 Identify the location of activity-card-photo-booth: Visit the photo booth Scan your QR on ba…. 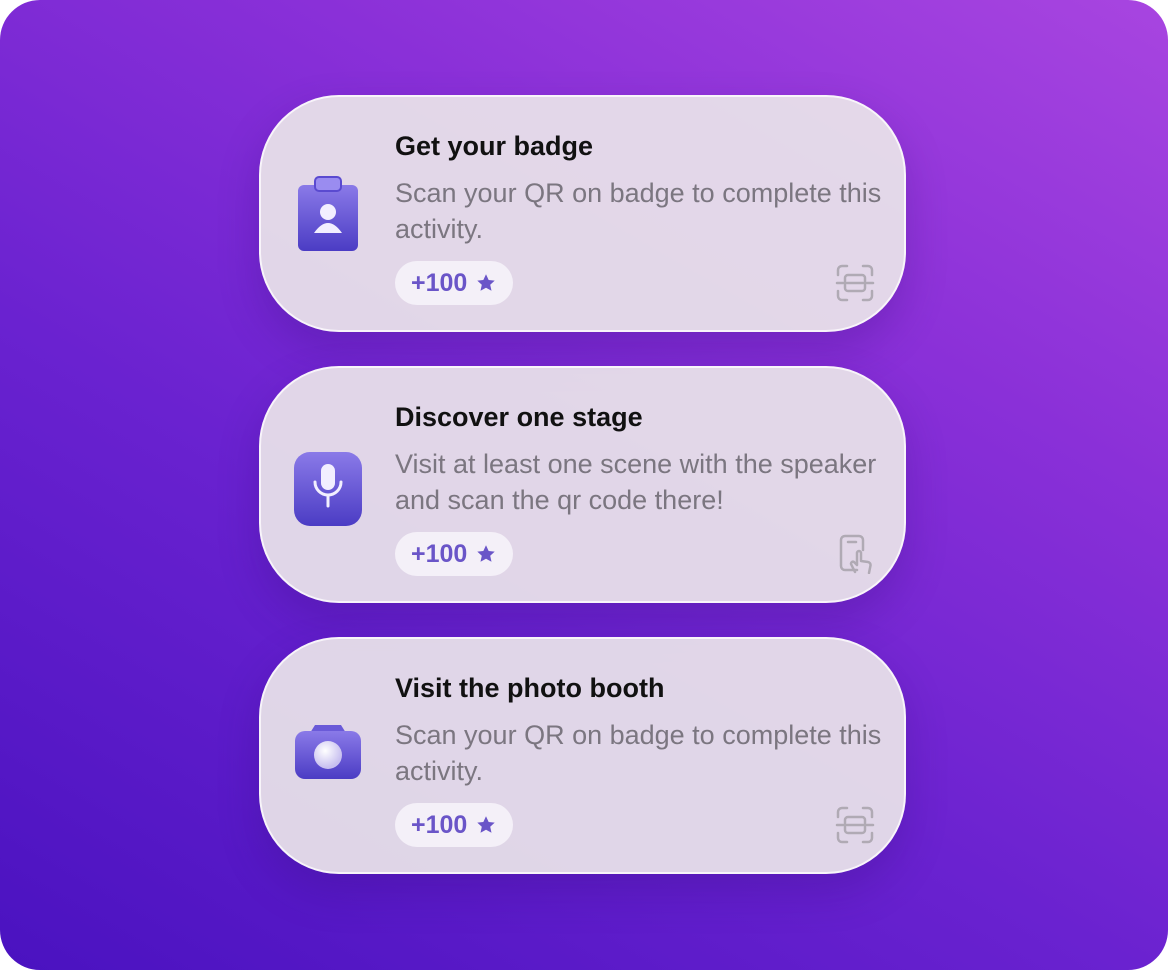
(582, 755).